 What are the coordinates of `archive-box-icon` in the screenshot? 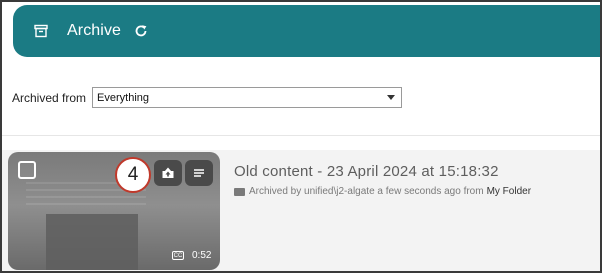 It's located at (41, 31).